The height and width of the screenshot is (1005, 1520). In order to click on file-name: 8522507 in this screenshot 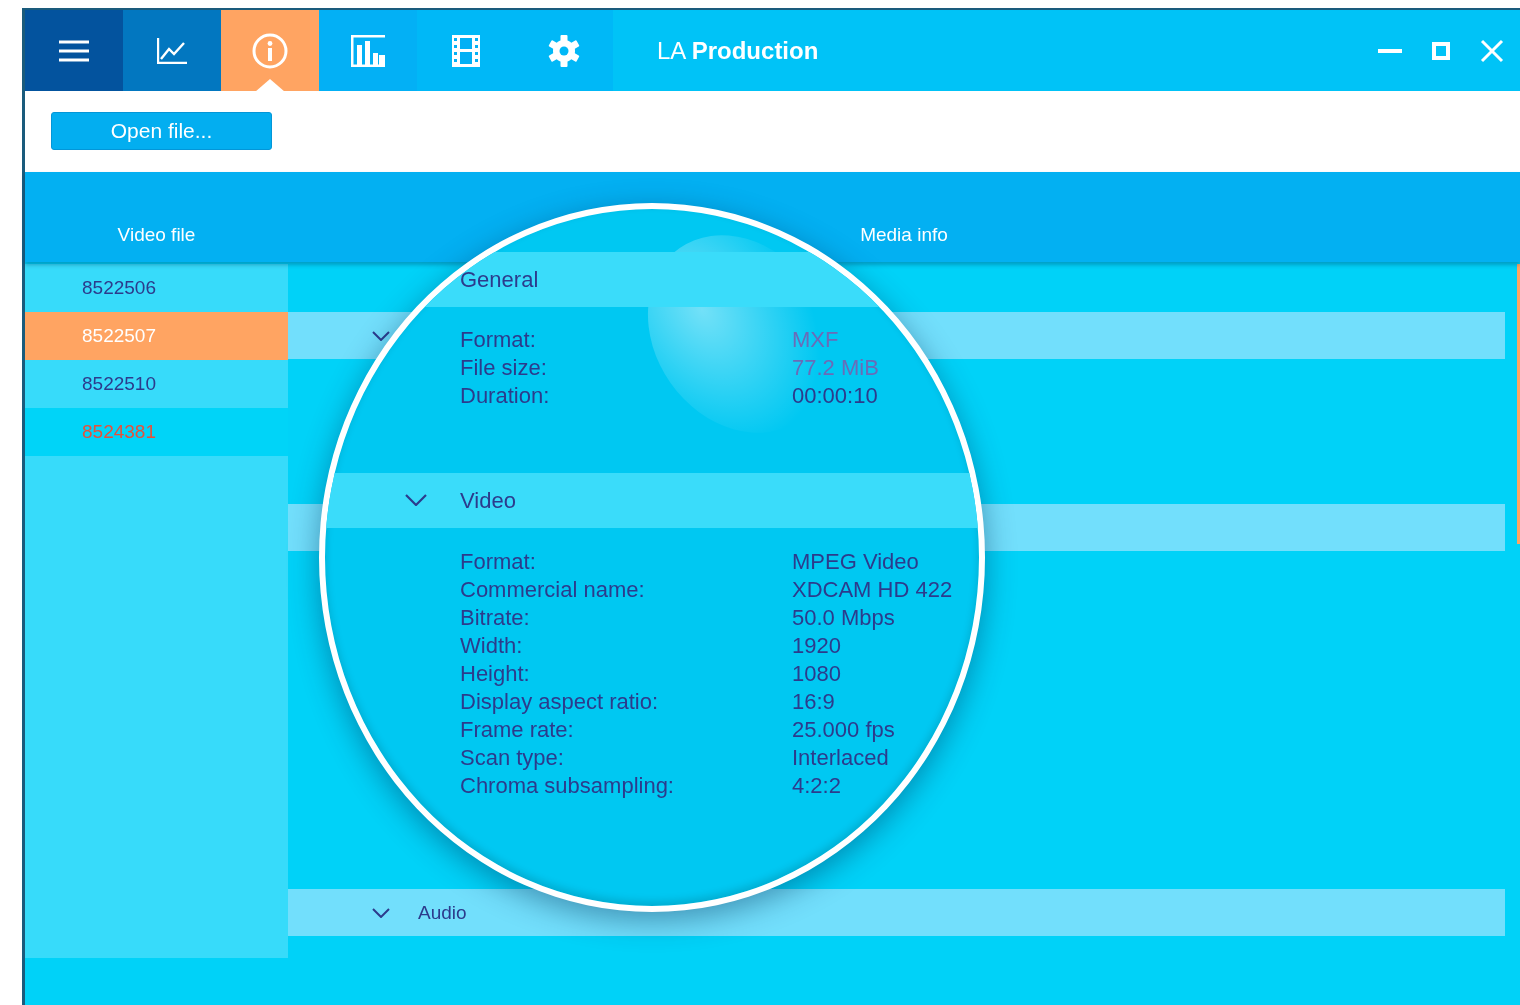, I will do `click(119, 336)`.